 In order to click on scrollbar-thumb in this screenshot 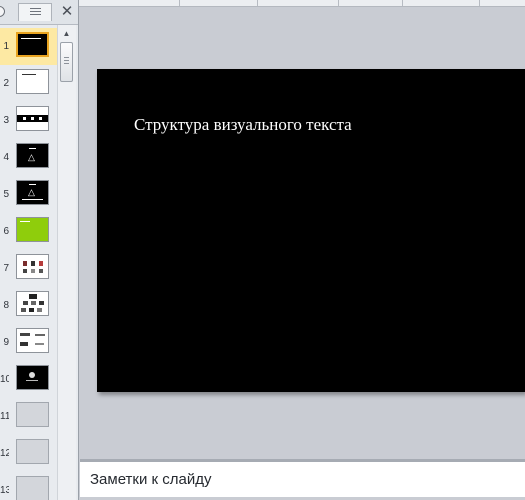, I will do `click(66, 62)`.